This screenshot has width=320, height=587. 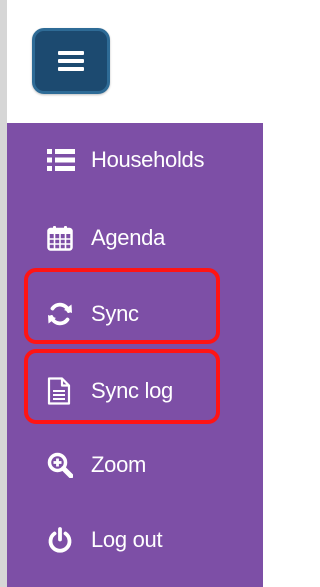 What do you see at coordinates (128, 237) in the screenshot?
I see `menu-item-label: Agenda` at bounding box center [128, 237].